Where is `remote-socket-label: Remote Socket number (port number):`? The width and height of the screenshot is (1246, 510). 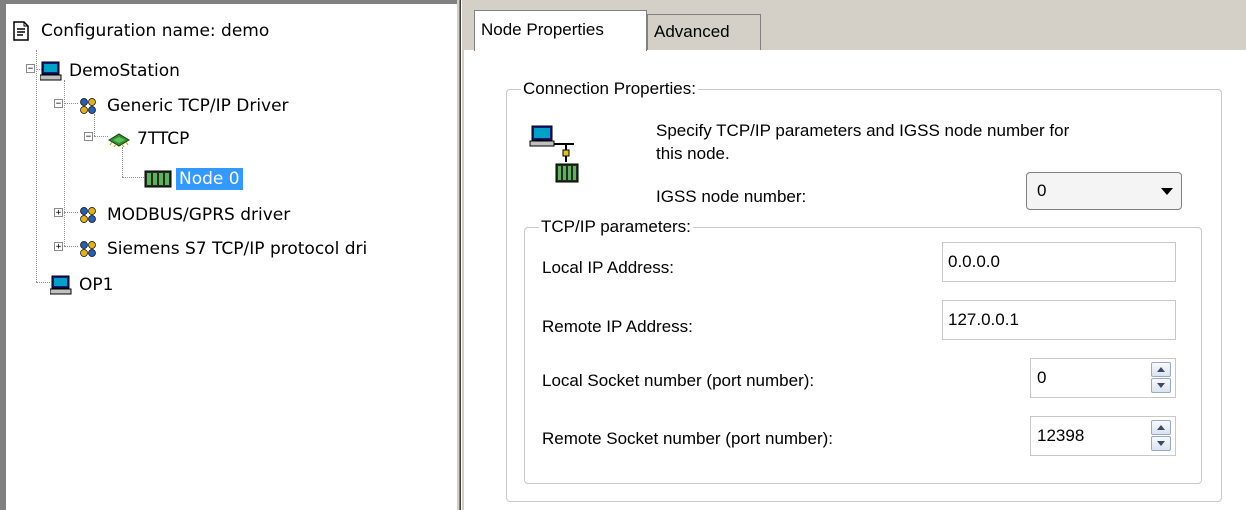
remote-socket-label: Remote Socket number (port number): is located at coordinates (688, 438).